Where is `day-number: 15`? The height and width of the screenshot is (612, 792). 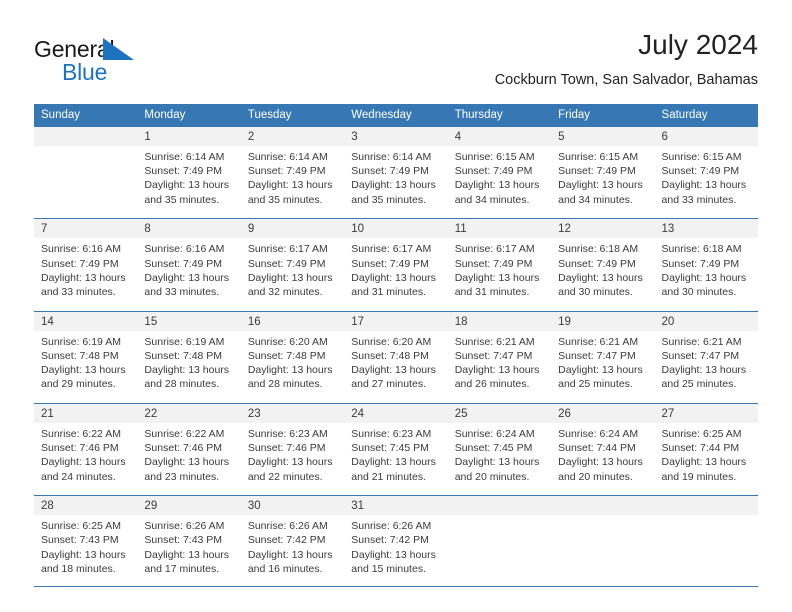
day-number: 15 is located at coordinates (189, 321).